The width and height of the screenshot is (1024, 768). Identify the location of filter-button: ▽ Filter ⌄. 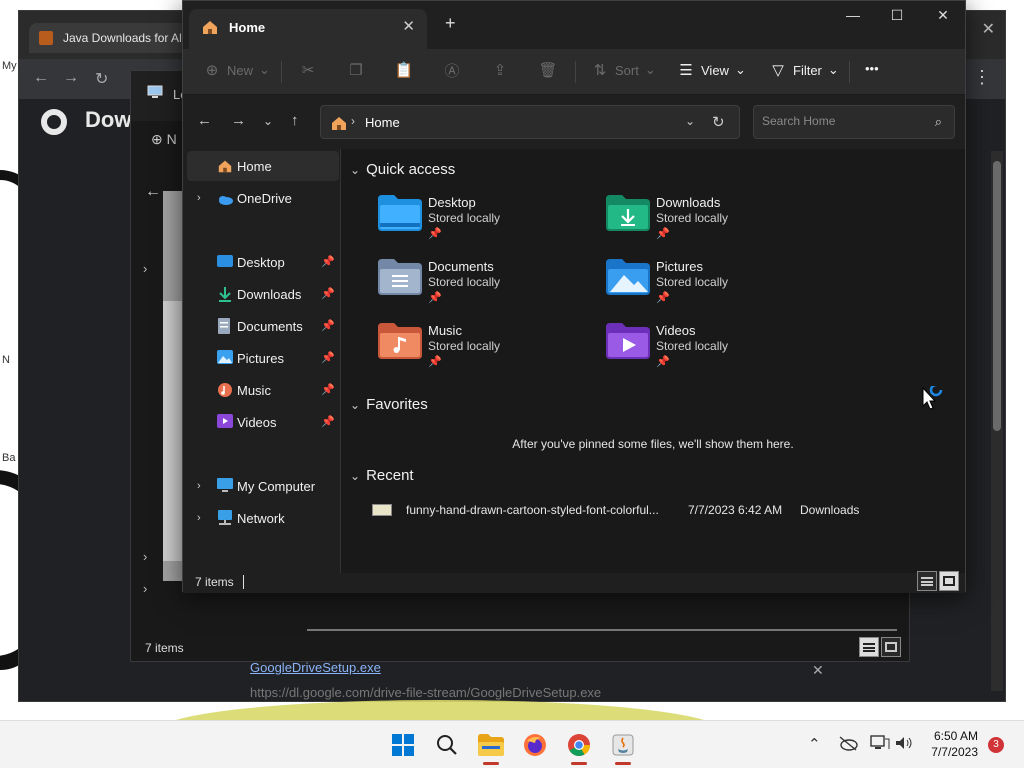
(804, 70).